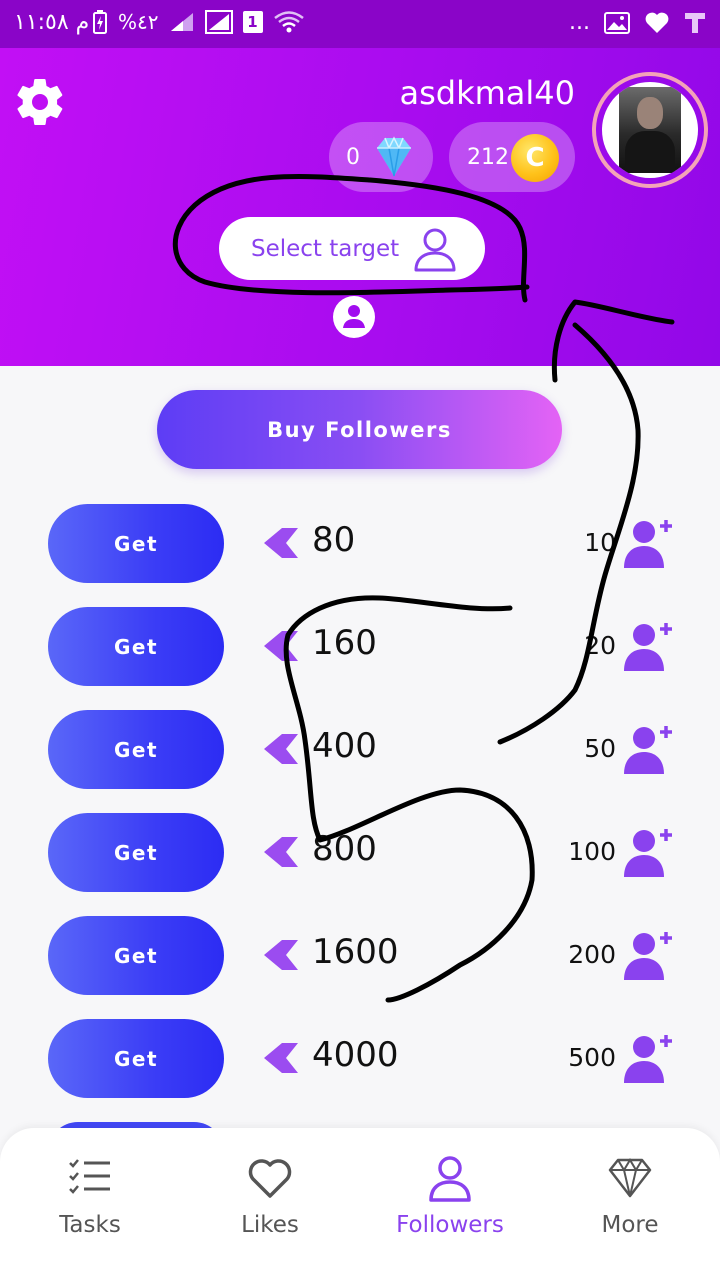 Image resolution: width=720 pixels, height=1280 pixels. I want to click on account-circle-icon, so click(354, 317).